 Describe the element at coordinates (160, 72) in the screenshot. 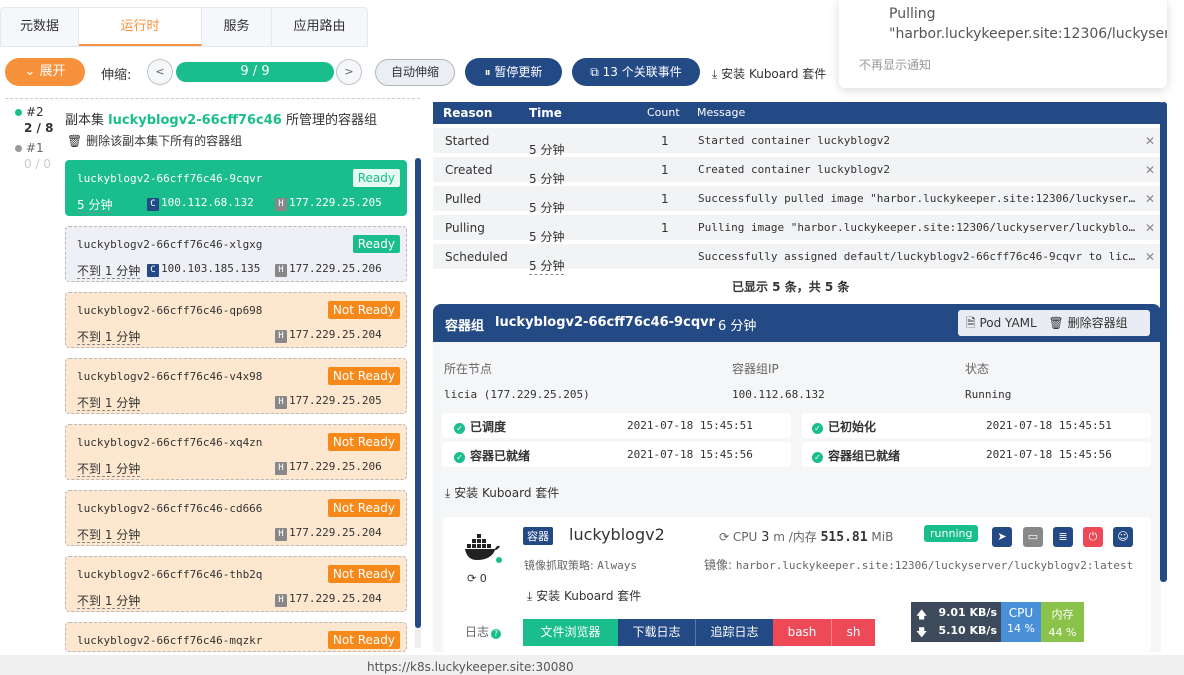

I see `scale-prev-button: <` at that location.